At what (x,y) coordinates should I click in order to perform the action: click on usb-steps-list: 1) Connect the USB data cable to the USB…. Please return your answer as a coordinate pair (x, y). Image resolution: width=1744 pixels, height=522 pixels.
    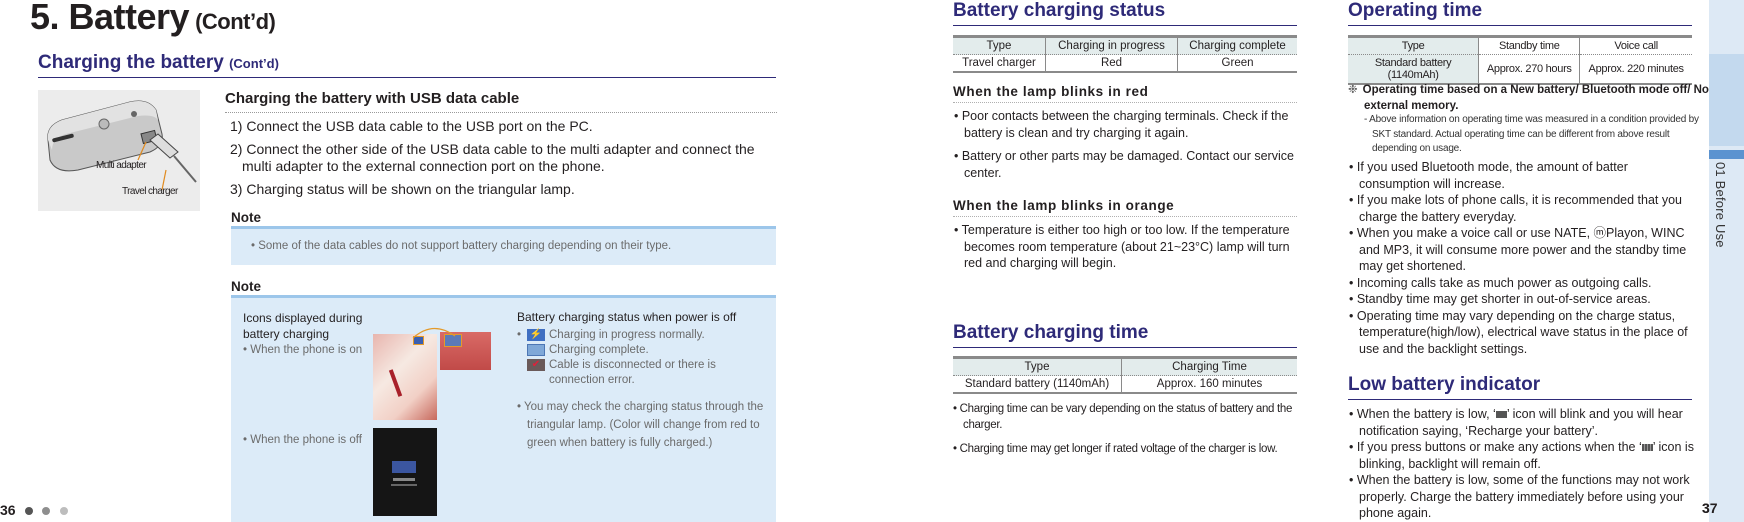
    Looking at the image, I should click on (500, 161).